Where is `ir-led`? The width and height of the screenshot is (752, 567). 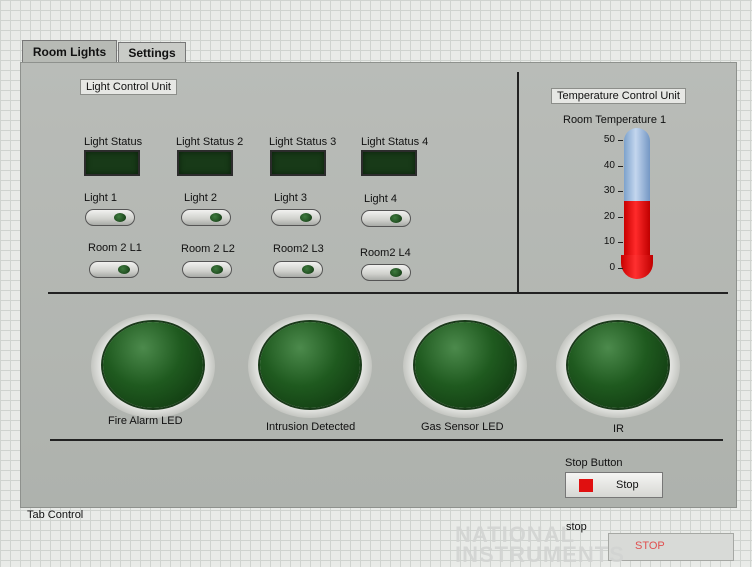
ir-led is located at coordinates (618, 365).